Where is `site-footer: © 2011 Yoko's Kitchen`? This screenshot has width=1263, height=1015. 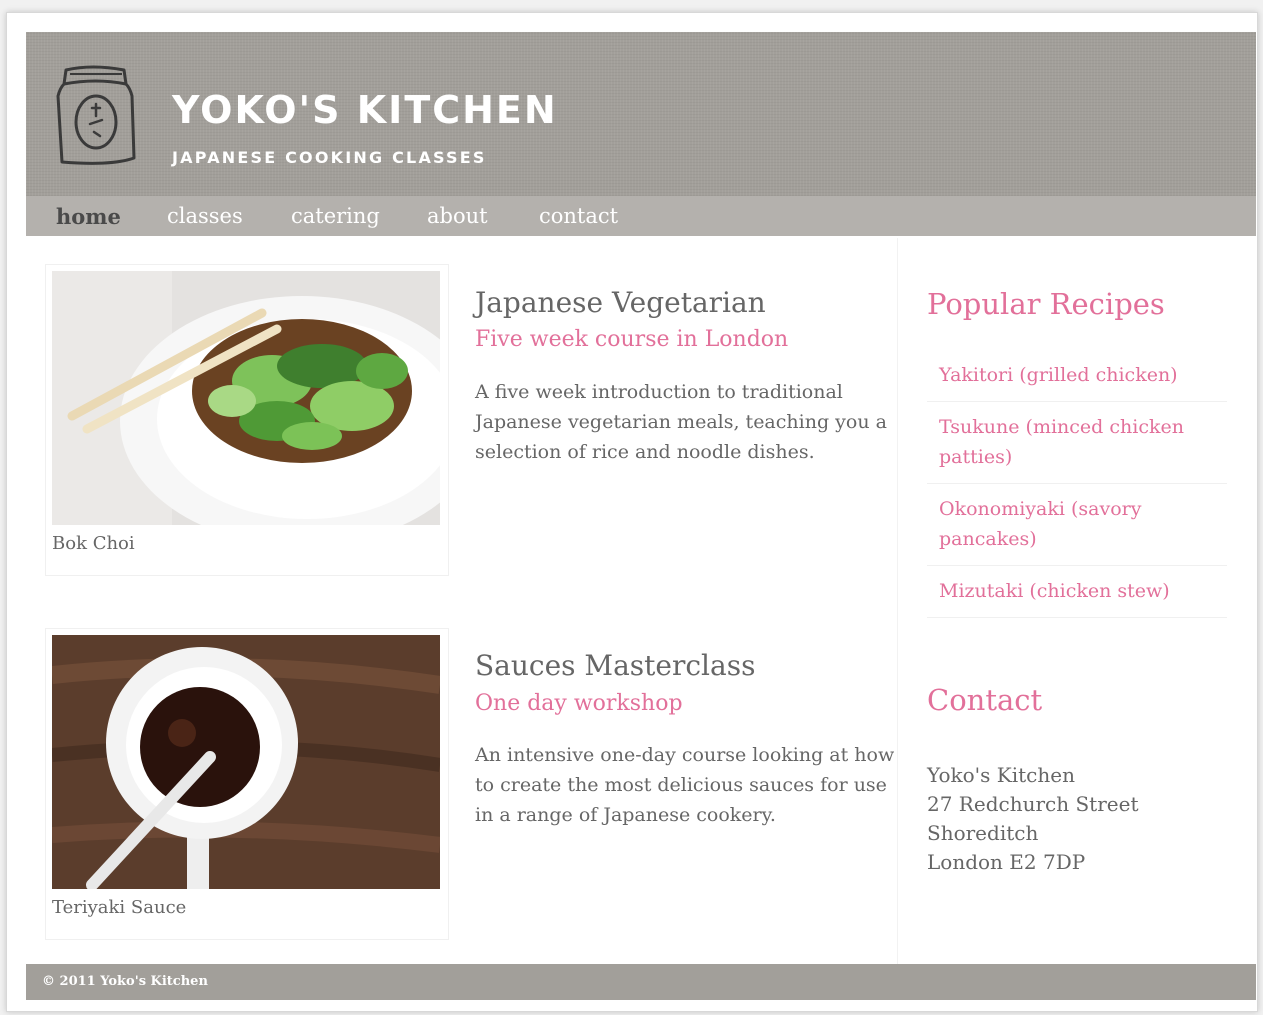
site-footer: © 2011 Yoko's Kitchen is located at coordinates (641, 982).